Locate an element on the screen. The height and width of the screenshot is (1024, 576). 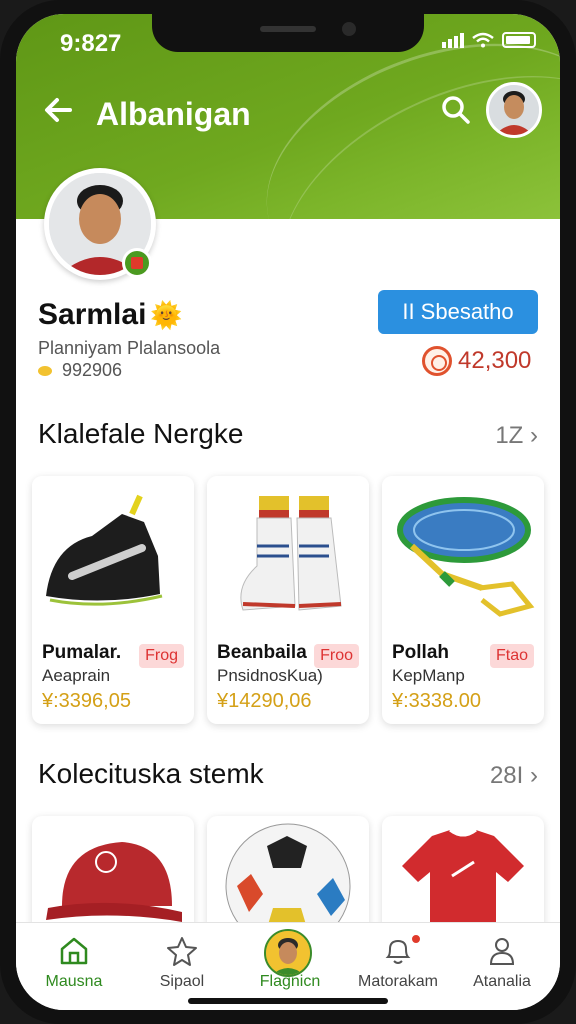
status-icons is located at coordinates (489, 40).